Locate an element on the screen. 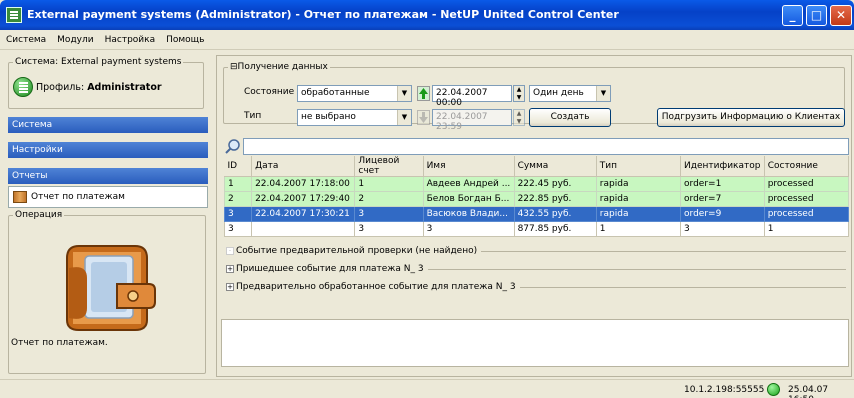  total-cell: 877.85 руб. is located at coordinates (555, 229).